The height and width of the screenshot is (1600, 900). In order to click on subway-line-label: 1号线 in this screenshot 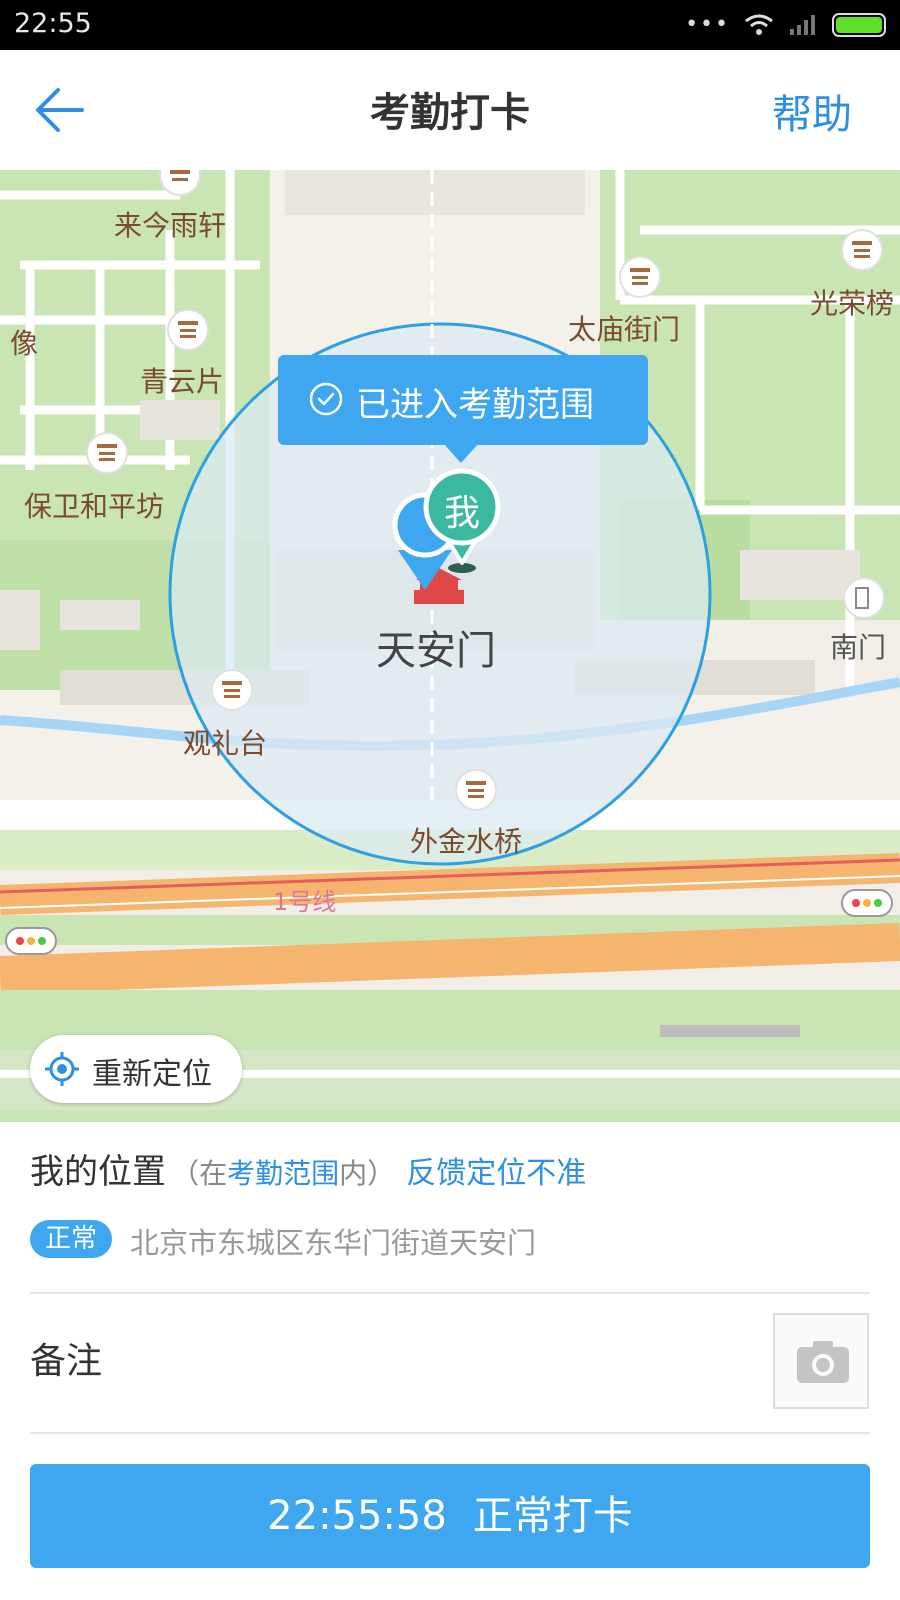, I will do `click(305, 902)`.